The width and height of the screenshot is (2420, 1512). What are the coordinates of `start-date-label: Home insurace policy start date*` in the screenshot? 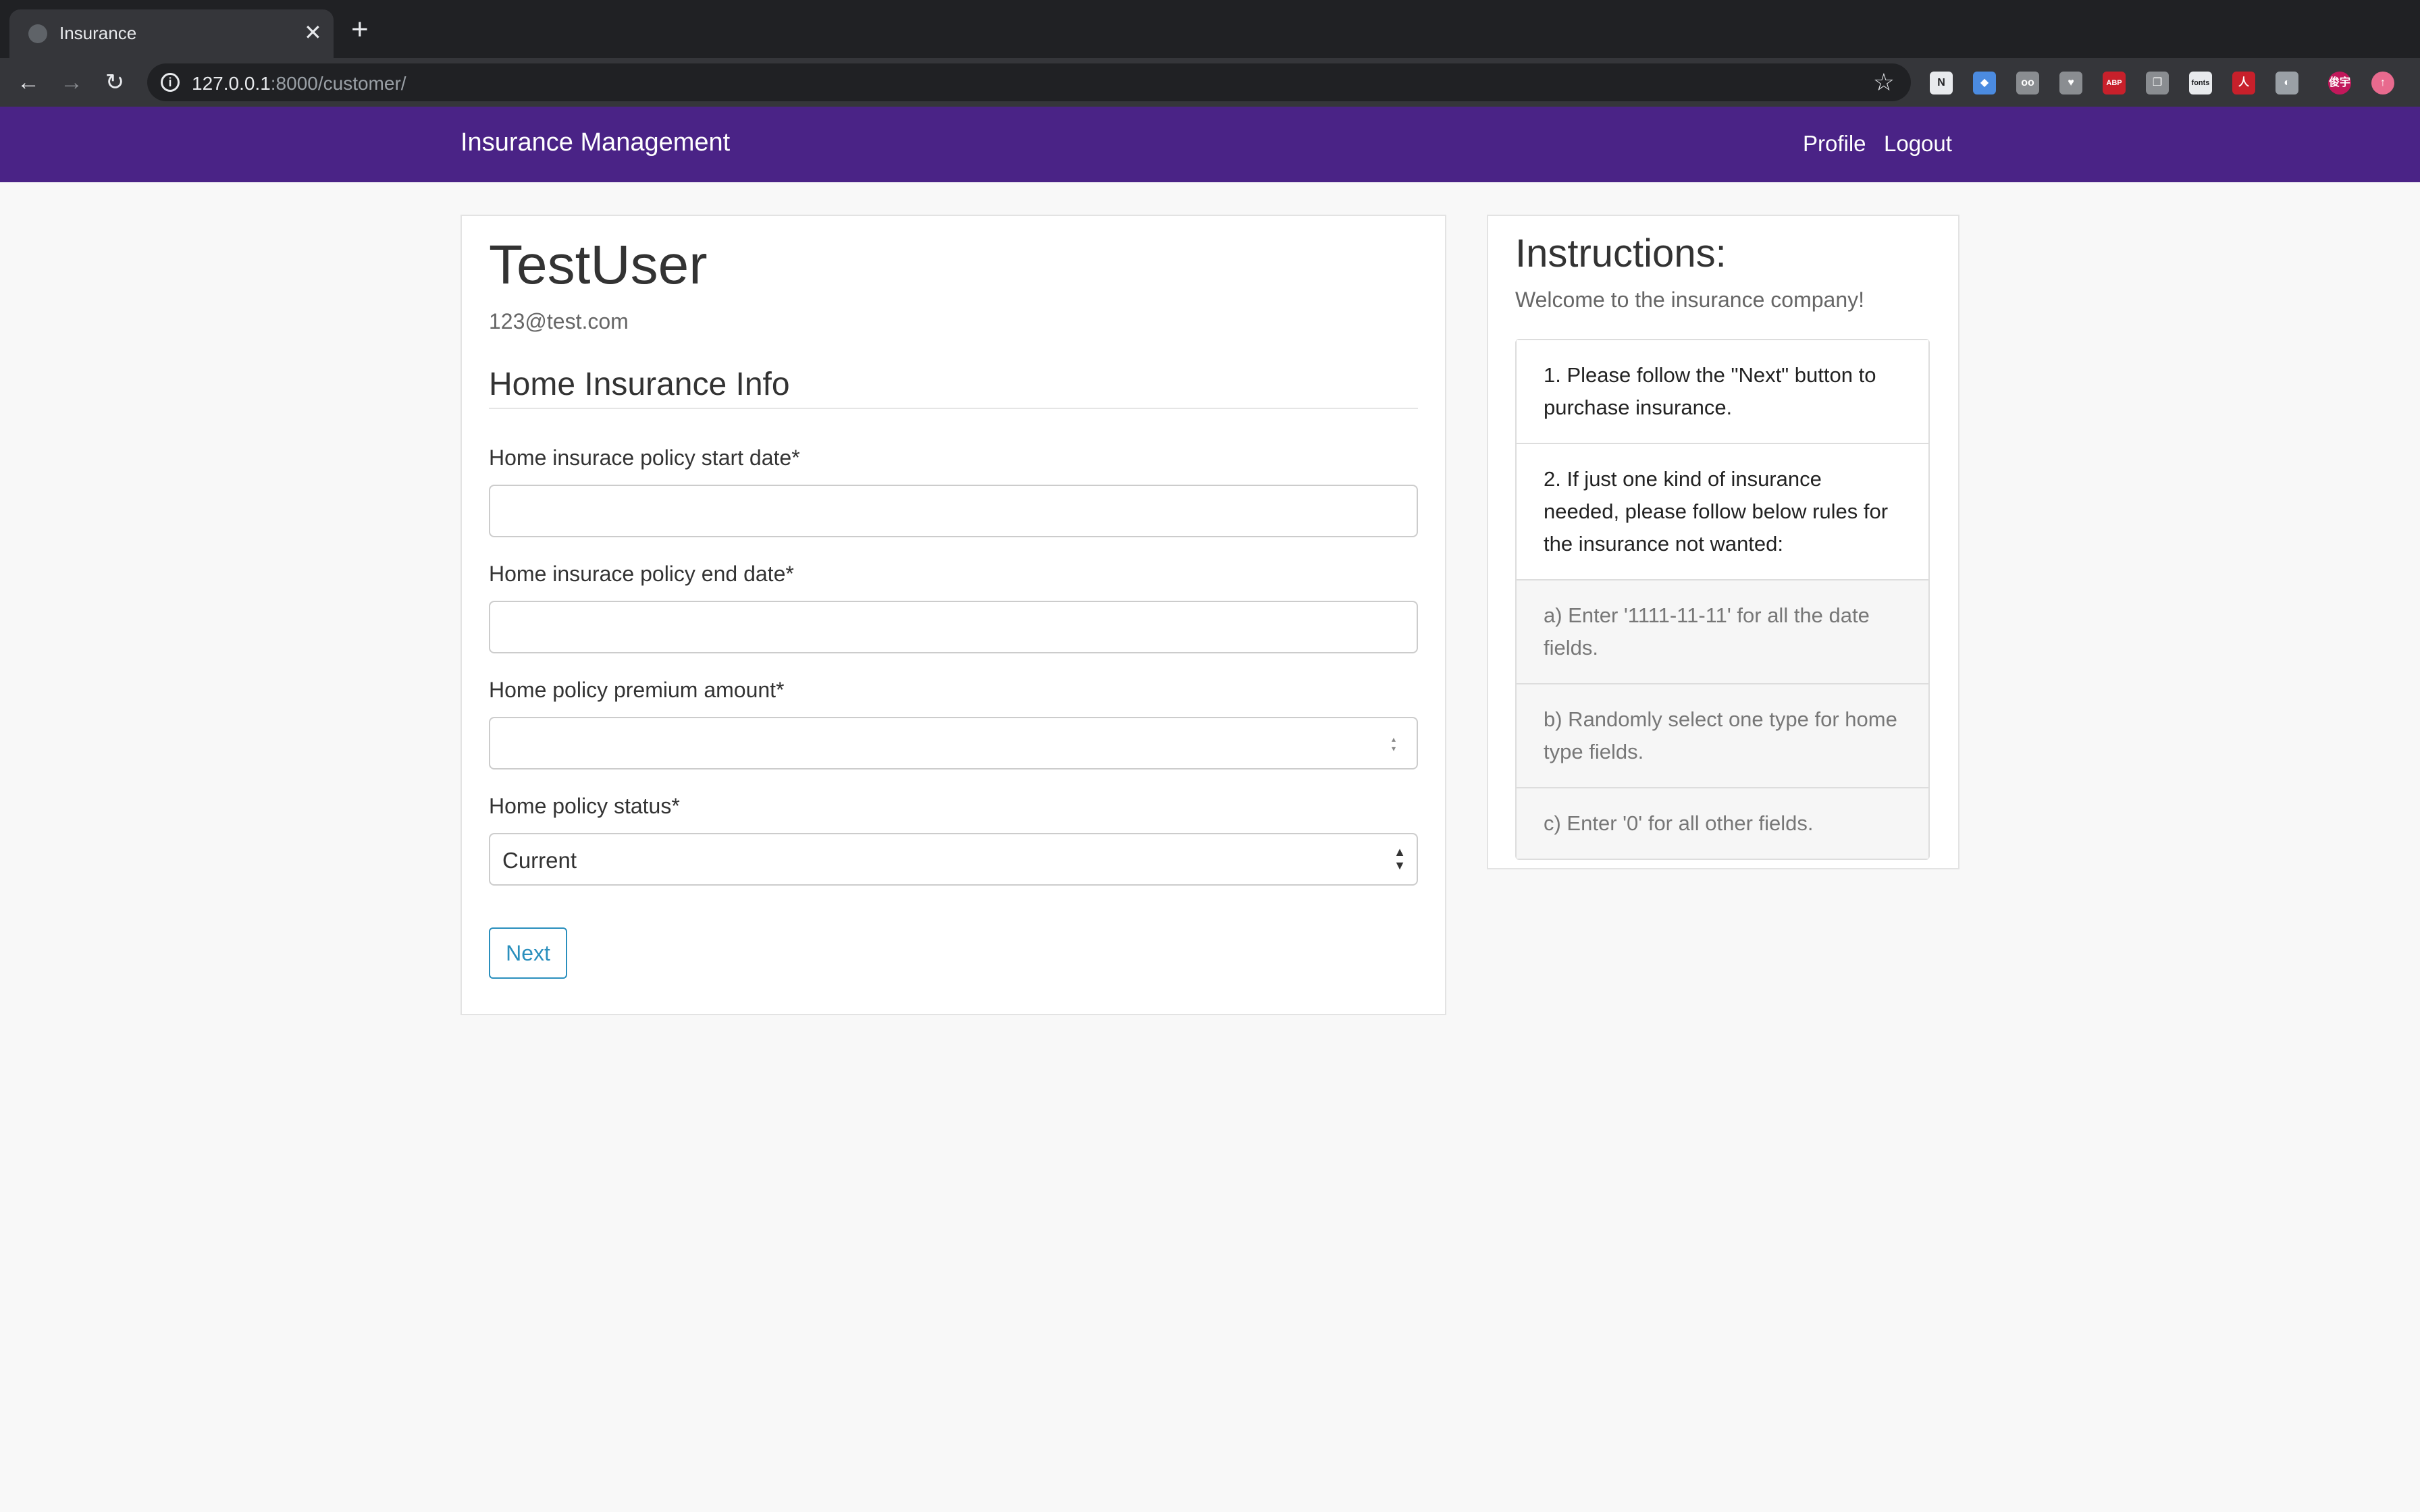 It's located at (644, 458).